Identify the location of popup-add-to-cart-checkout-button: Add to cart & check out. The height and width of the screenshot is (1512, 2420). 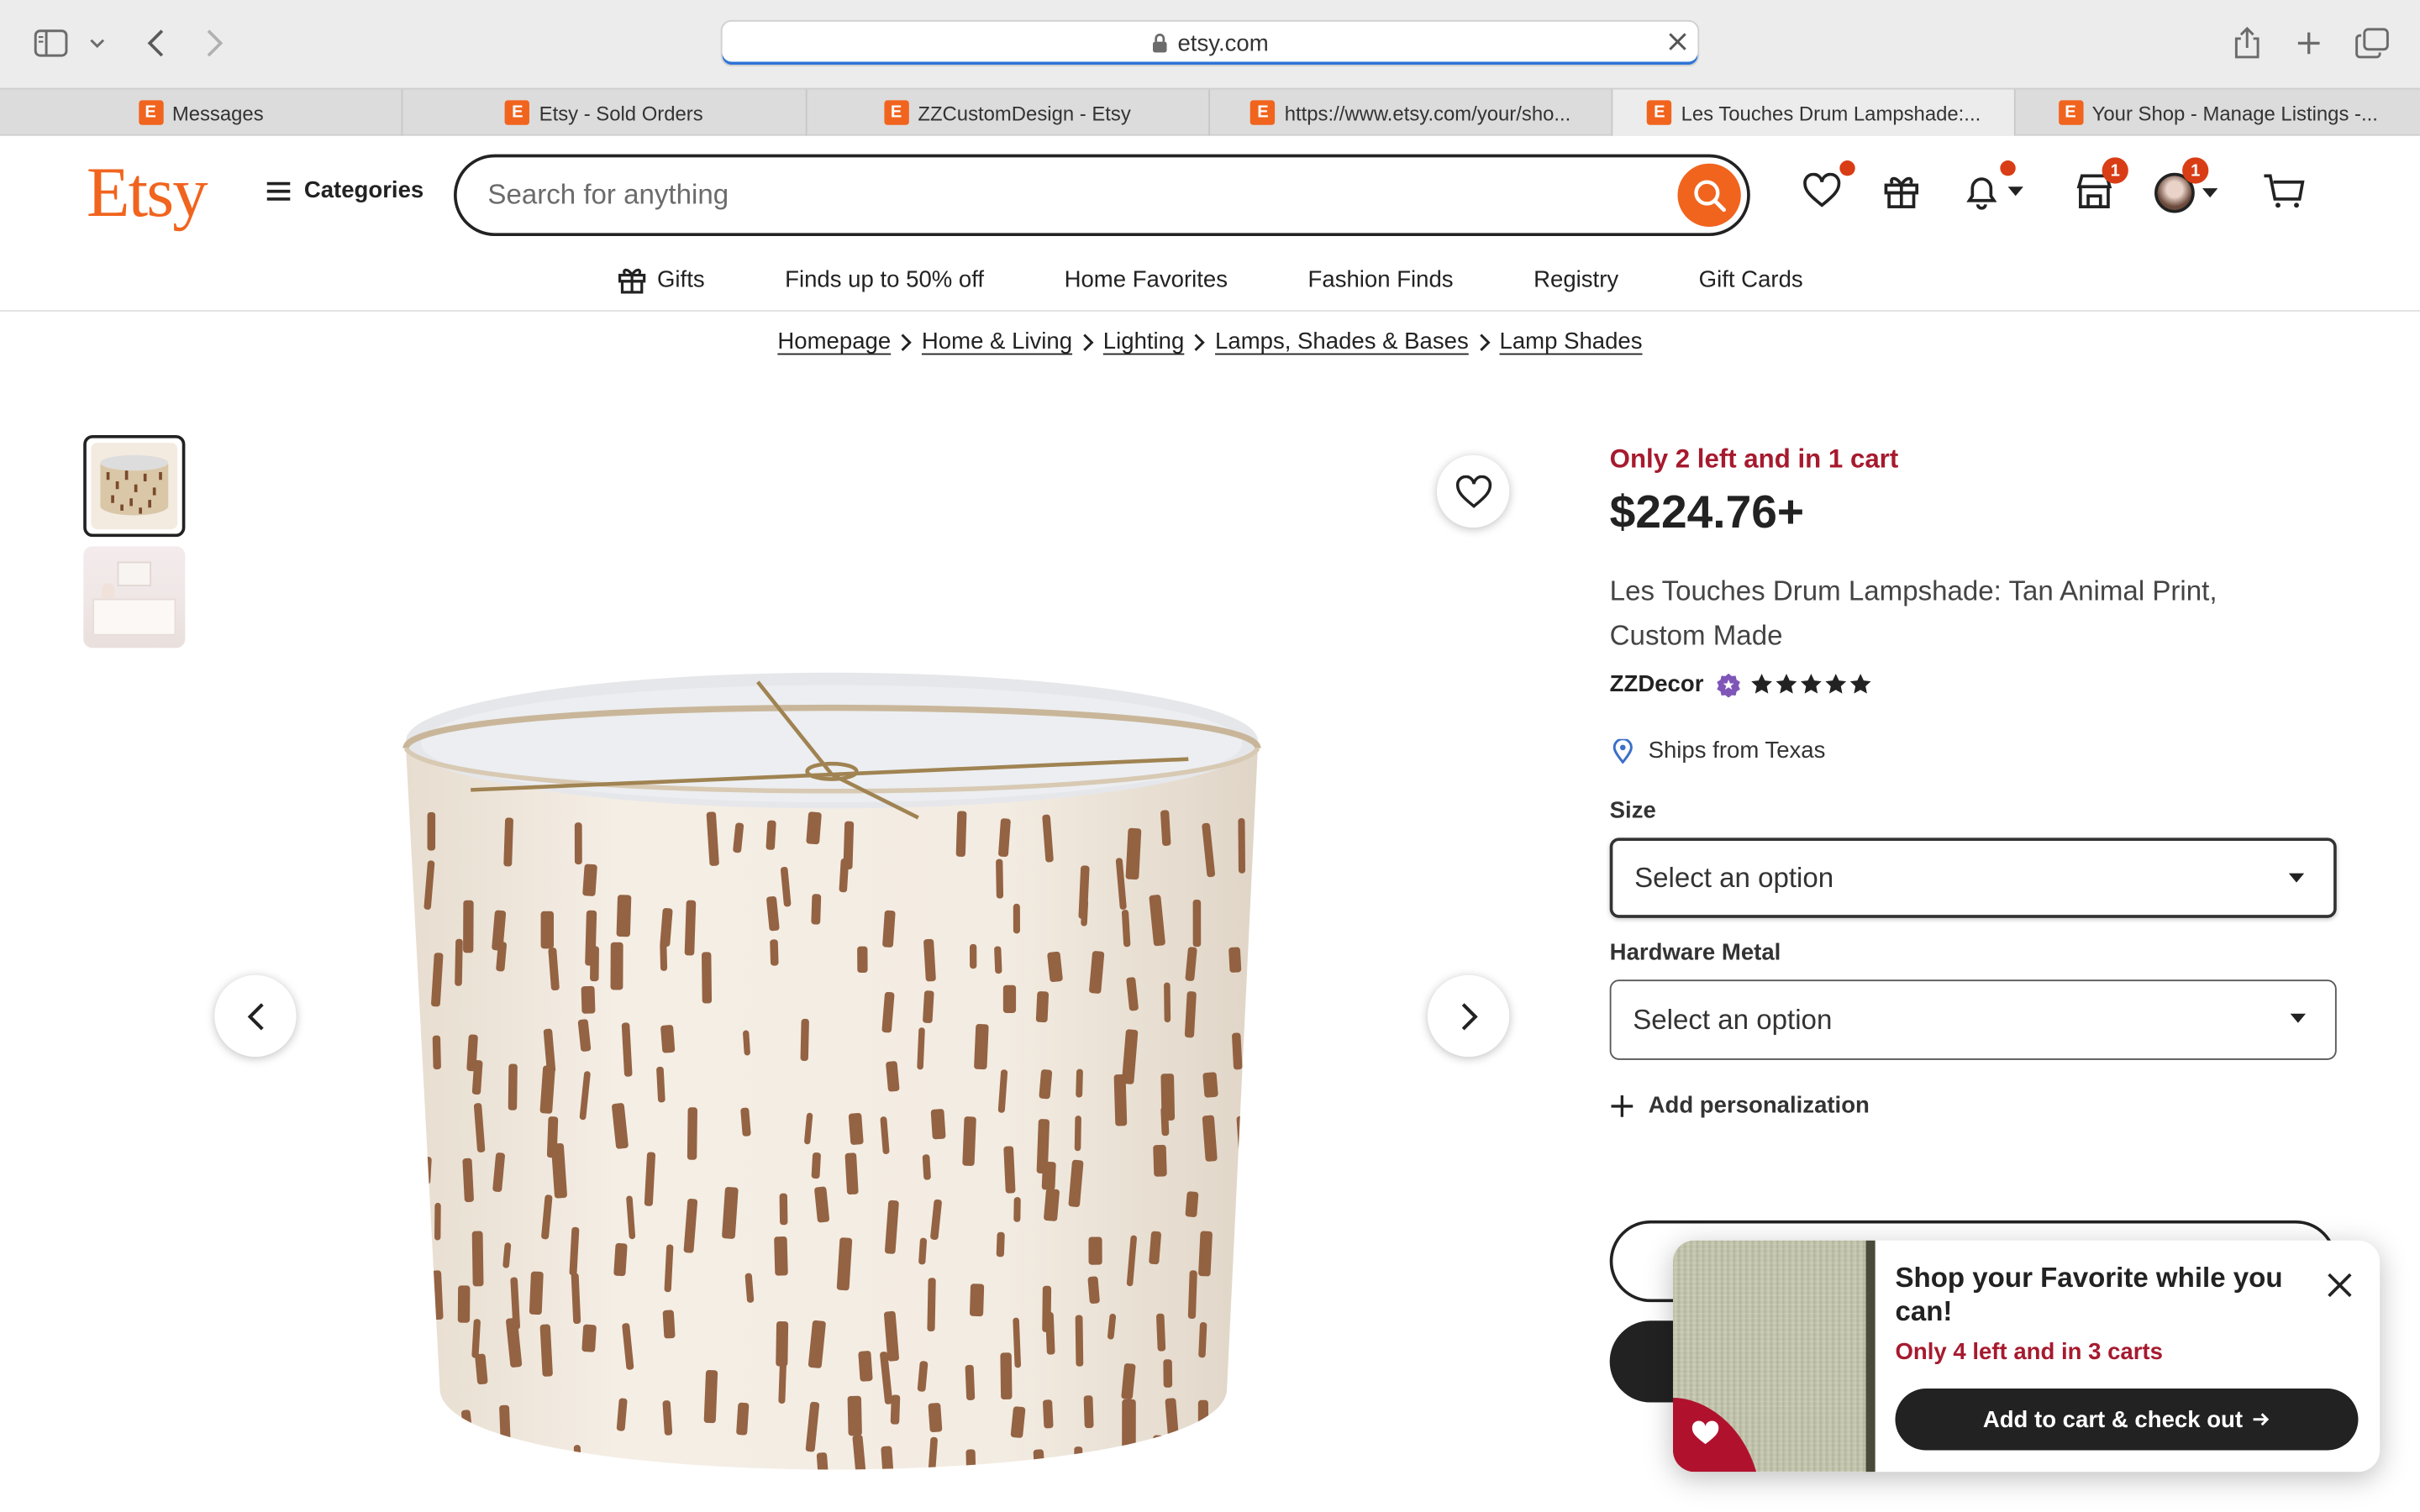
(2127, 1420).